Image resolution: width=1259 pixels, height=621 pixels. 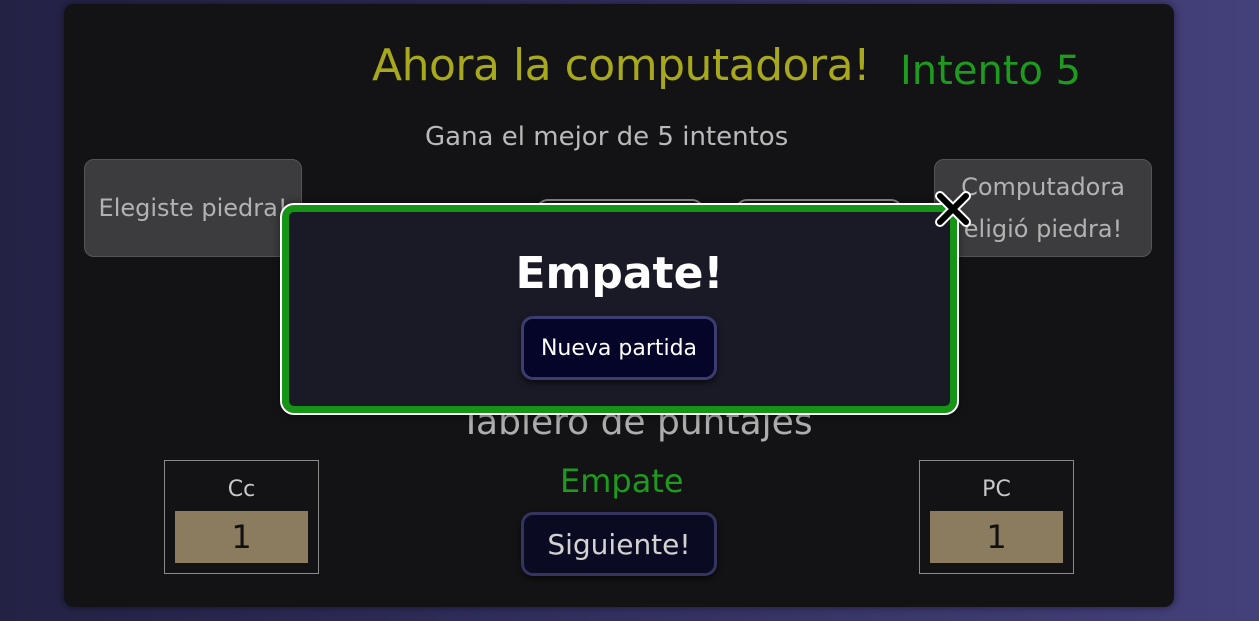 What do you see at coordinates (991, 71) in the screenshot?
I see `attempt-counter: Intento 5` at bounding box center [991, 71].